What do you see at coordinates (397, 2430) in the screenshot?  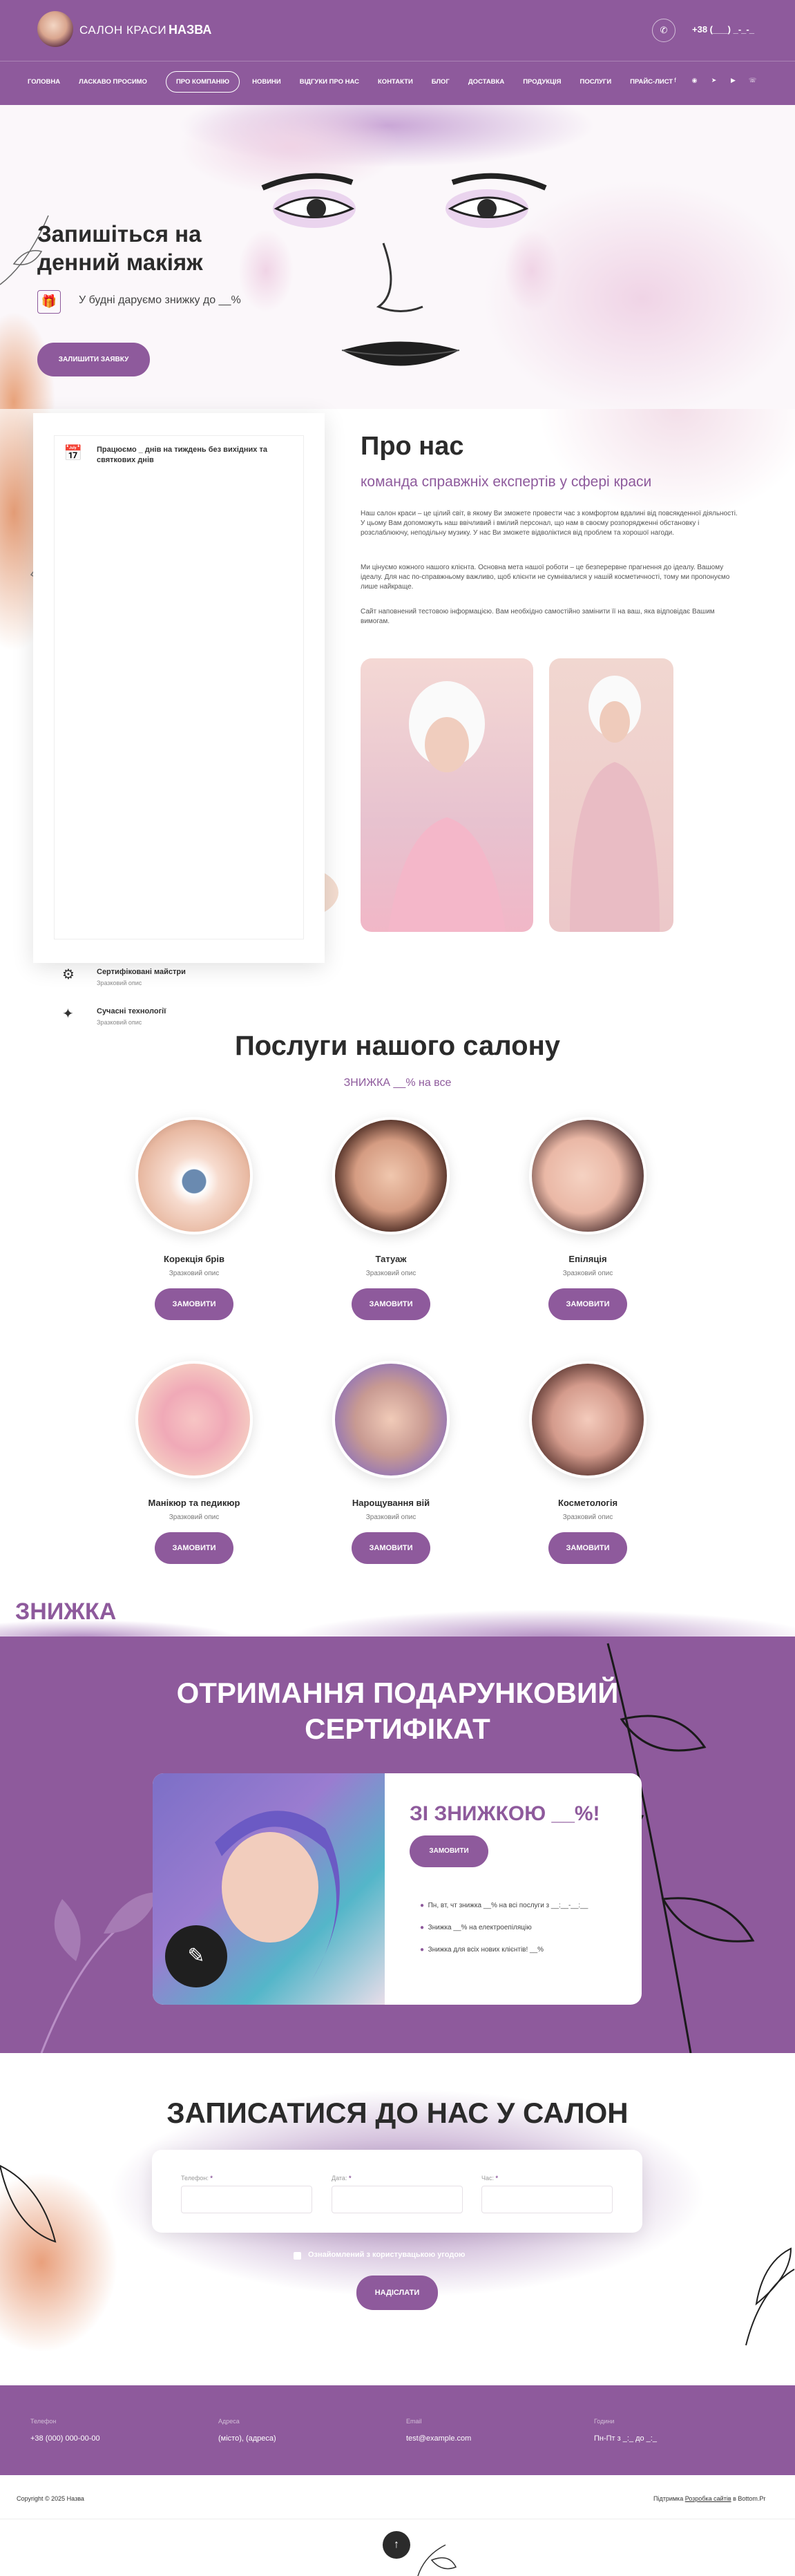 I see `footer-contacts` at bounding box center [397, 2430].